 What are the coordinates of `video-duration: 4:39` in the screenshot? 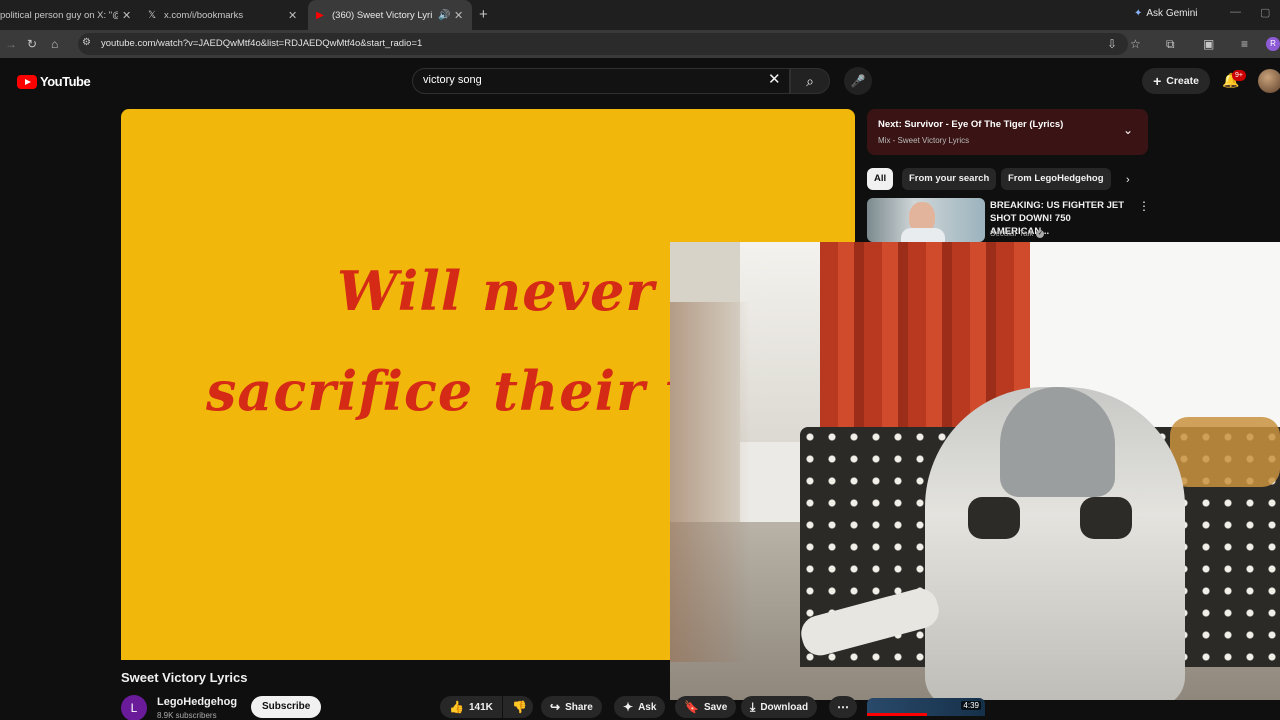 It's located at (971, 705).